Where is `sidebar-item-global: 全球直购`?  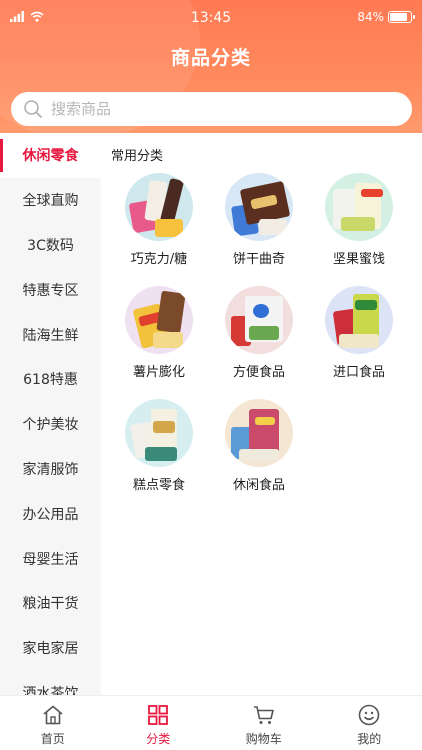 sidebar-item-global: 全球直购 is located at coordinates (50, 200).